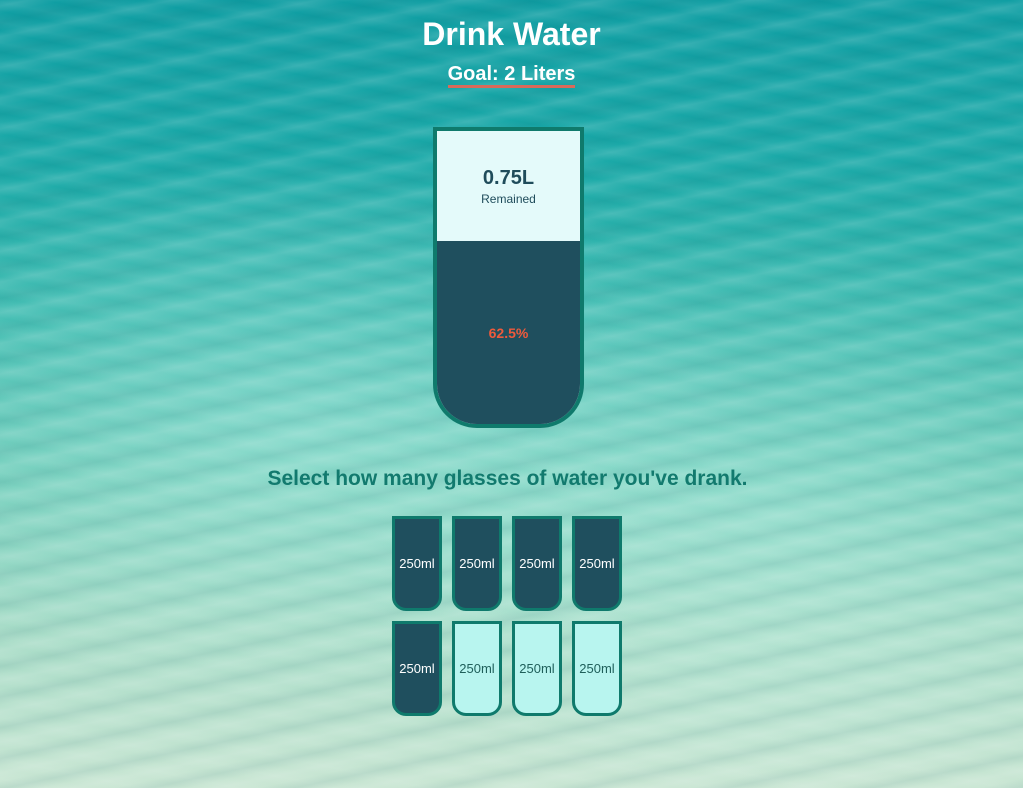  What do you see at coordinates (511, 34) in the screenshot?
I see `page-title: Drink Water` at bounding box center [511, 34].